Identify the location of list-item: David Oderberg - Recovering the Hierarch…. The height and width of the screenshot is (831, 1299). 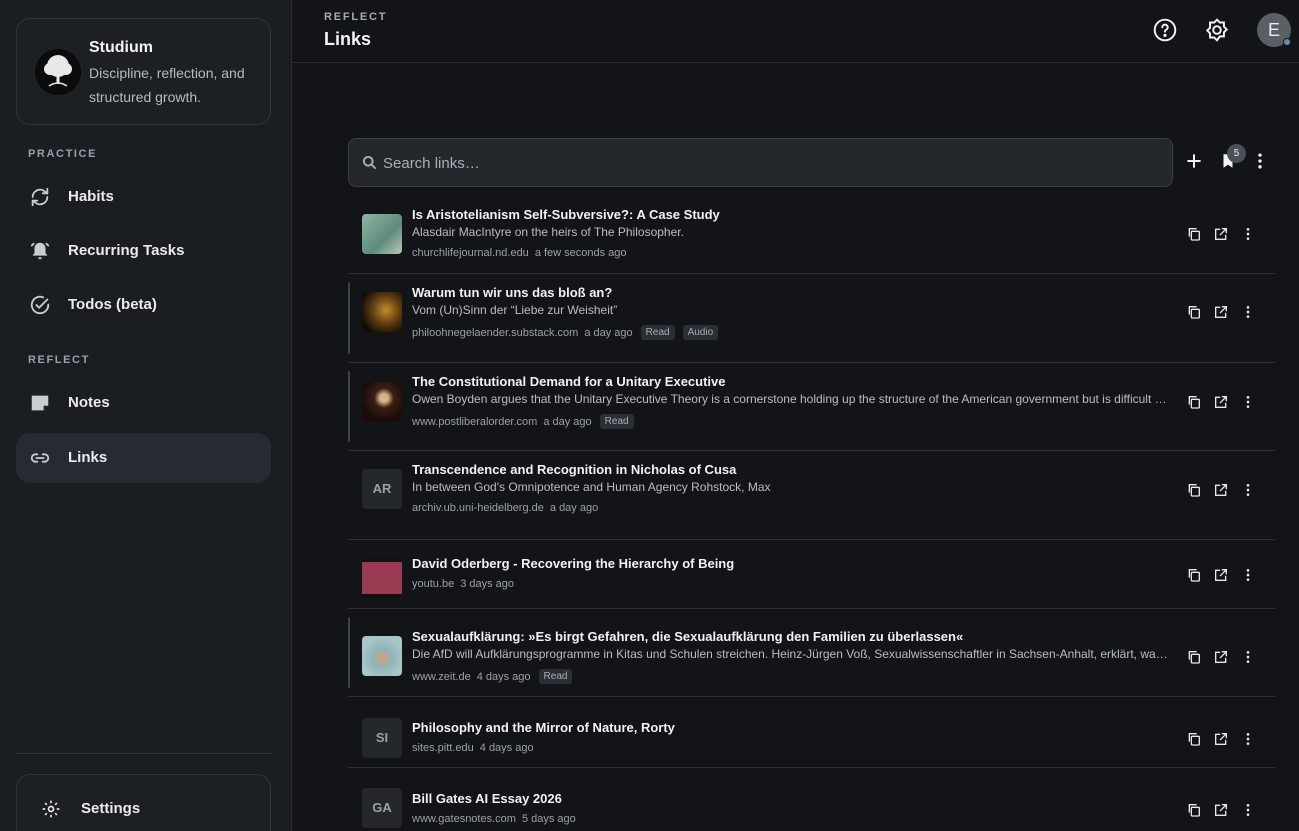
(811, 574).